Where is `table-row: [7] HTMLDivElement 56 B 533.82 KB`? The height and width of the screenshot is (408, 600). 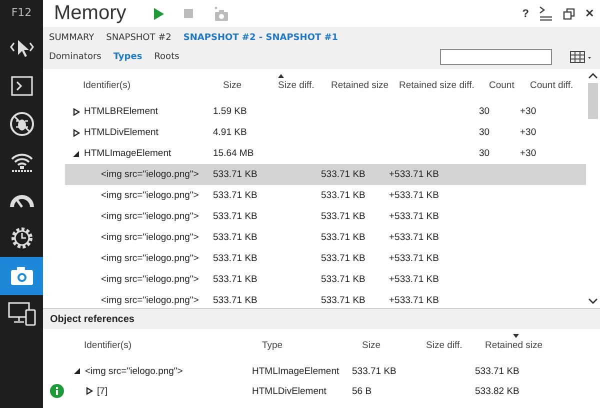
table-row: [7] HTMLDivElement 56 B 533.82 KB is located at coordinates (321, 391).